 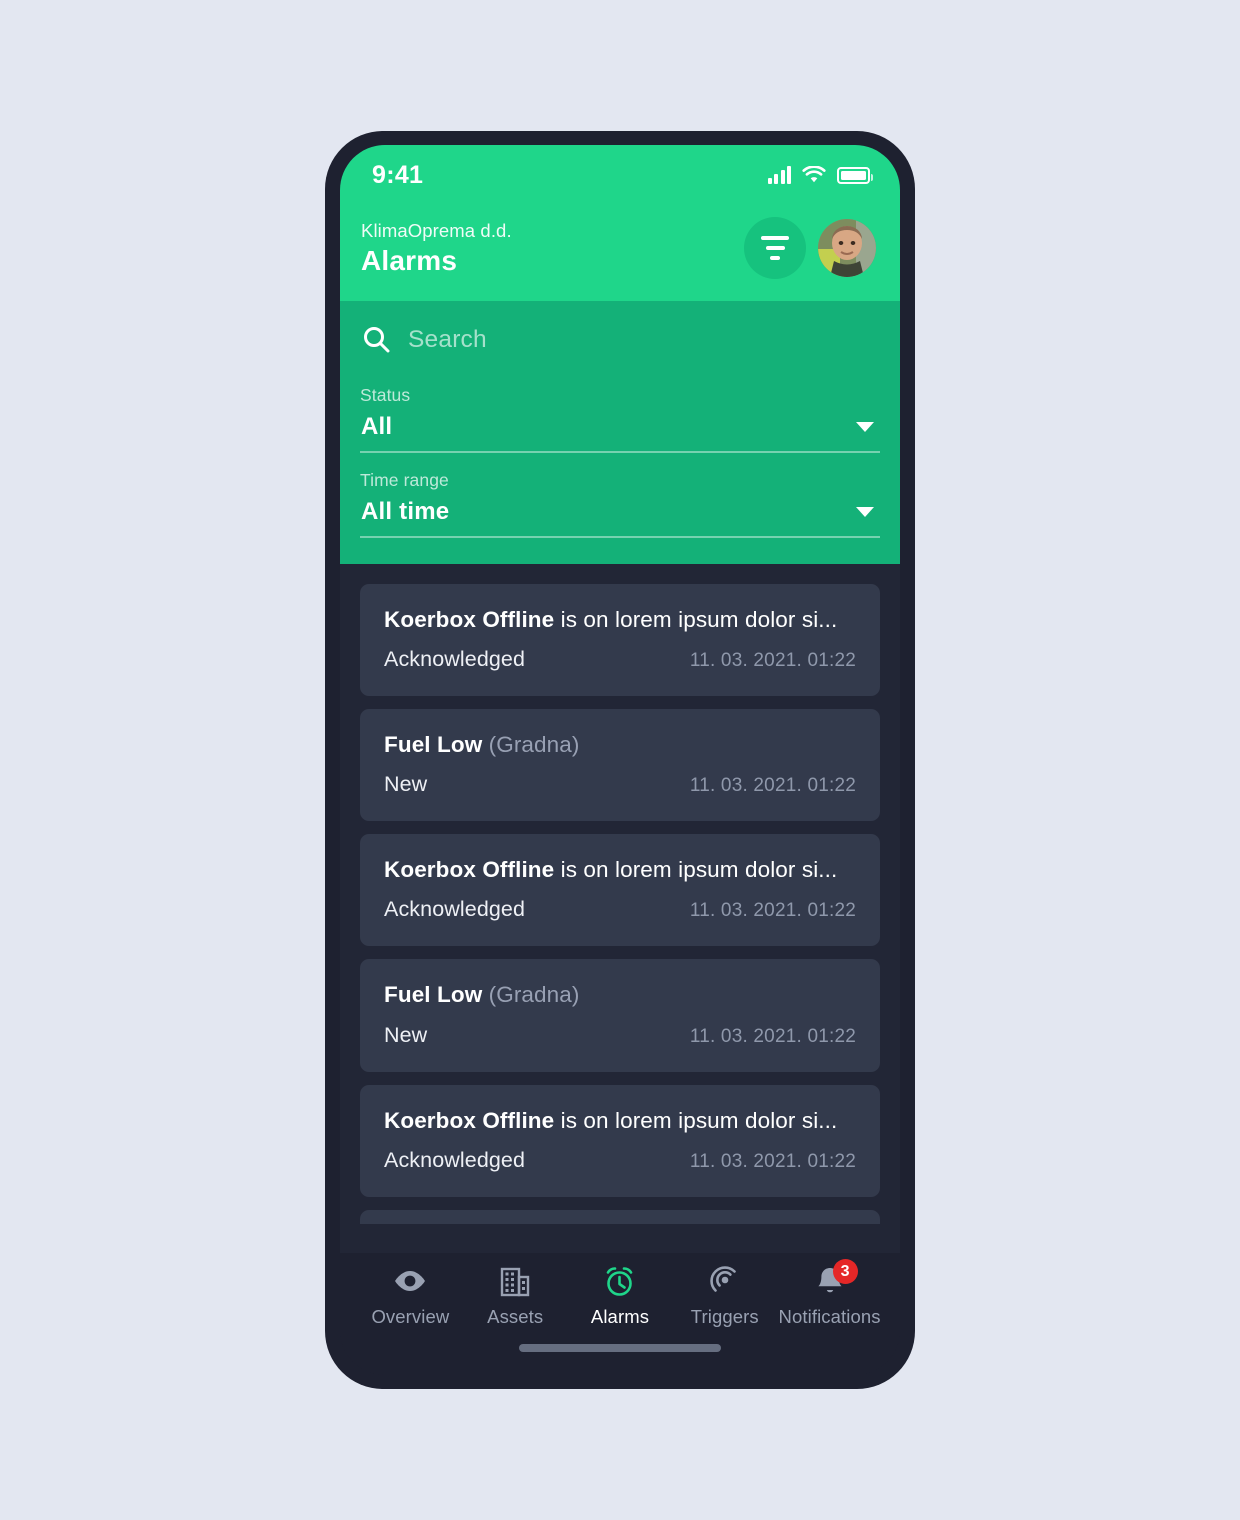 I want to click on nav-item-notifications: 3 Notifications, so click(x=829, y=1293).